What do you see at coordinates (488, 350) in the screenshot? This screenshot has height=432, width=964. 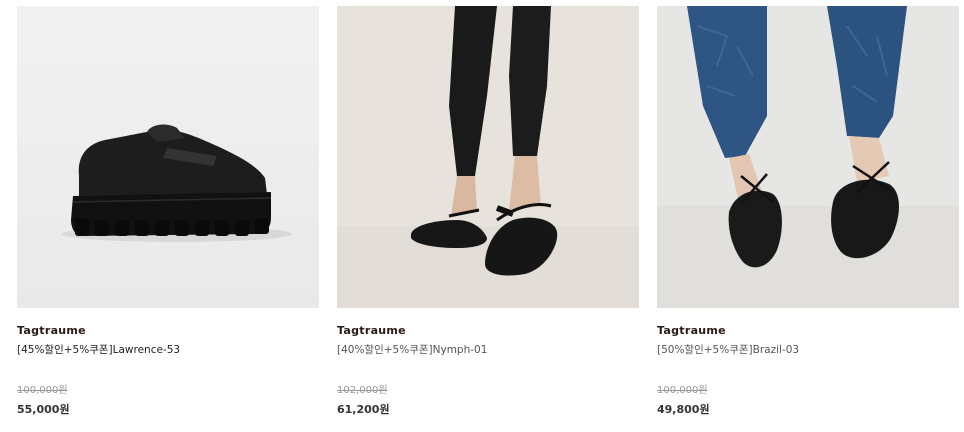 I see `product-name: [40%할인+5%쿠폰]Nymph-01` at bounding box center [488, 350].